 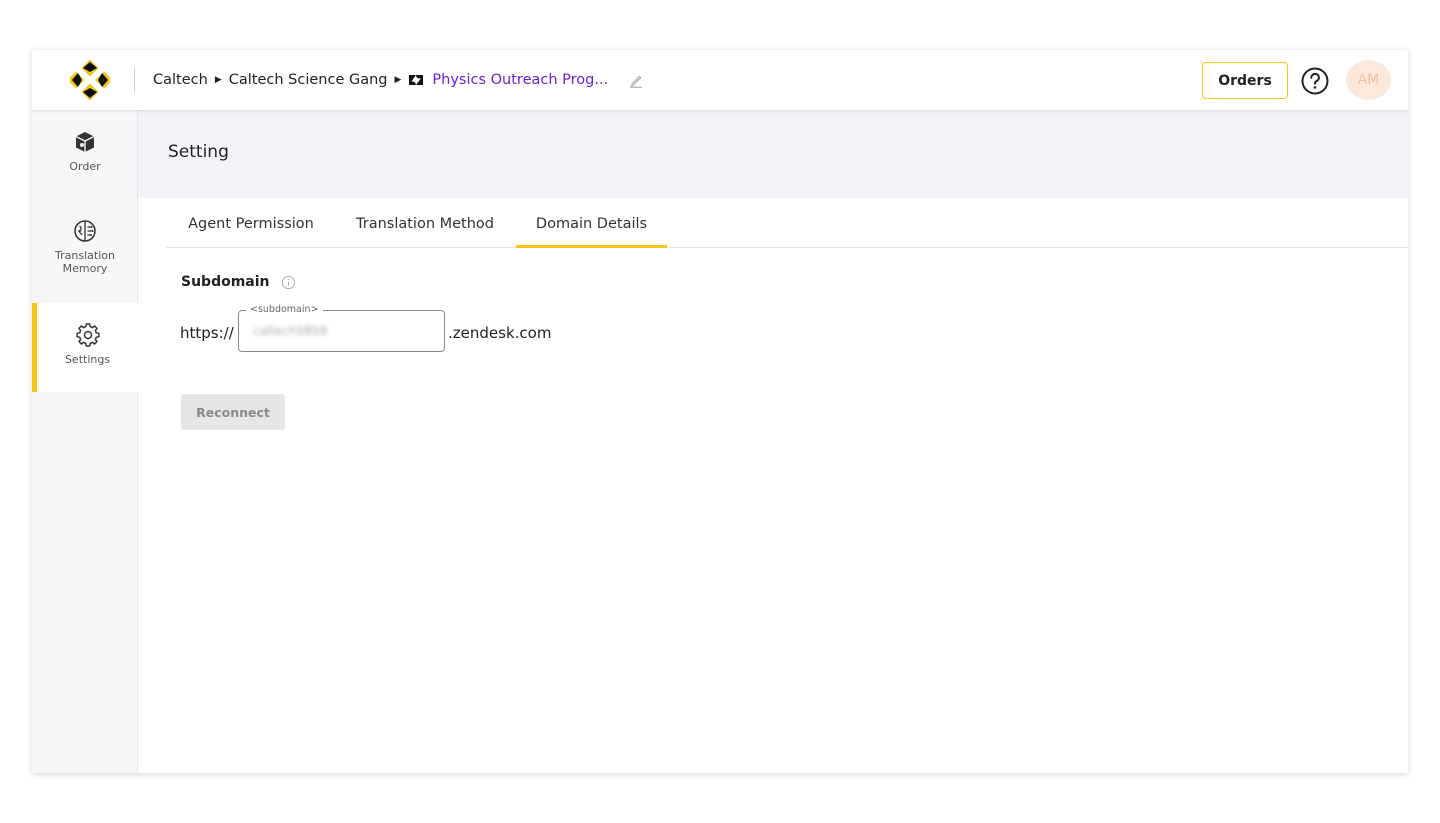 I want to click on url-prefix: https://, so click(x=207, y=333).